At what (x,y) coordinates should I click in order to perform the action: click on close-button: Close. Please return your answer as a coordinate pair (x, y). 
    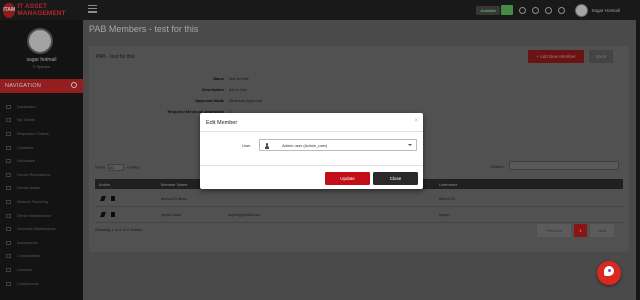
    Looking at the image, I should click on (395, 178).